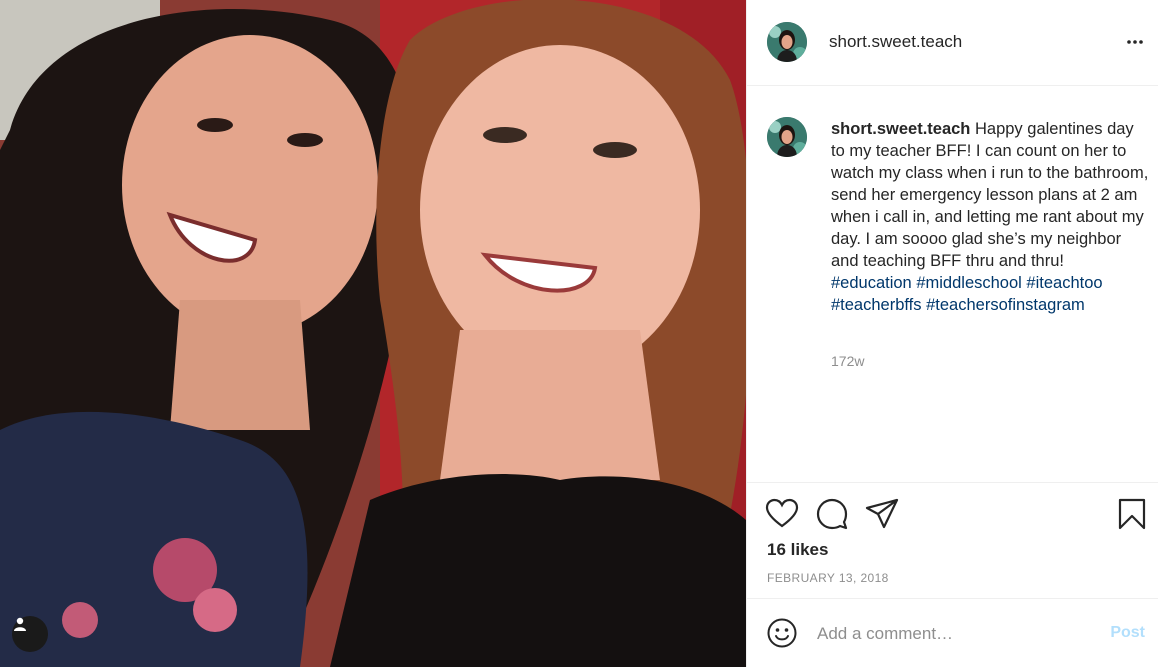  I want to click on username-link: short.sweet.teach, so click(895, 42).